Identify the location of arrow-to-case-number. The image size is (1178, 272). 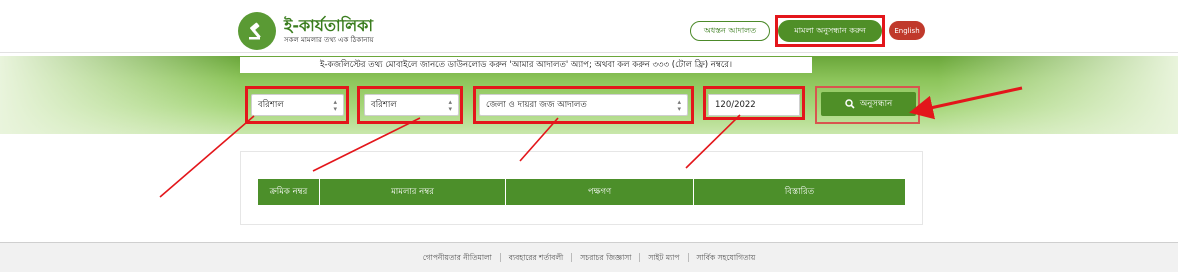
(713, 141).